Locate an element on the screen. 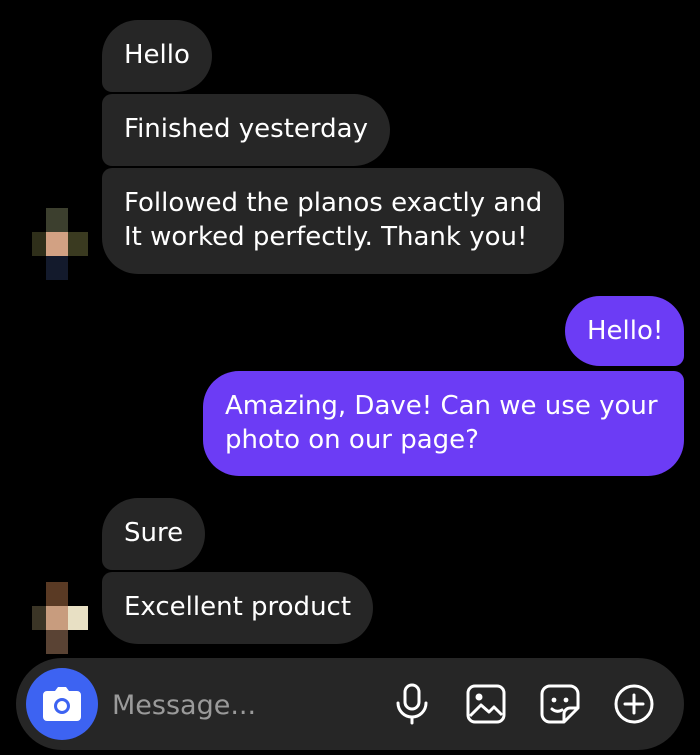 Image resolution: width=700 pixels, height=755 pixels. sticker-icon is located at coordinates (560, 704).